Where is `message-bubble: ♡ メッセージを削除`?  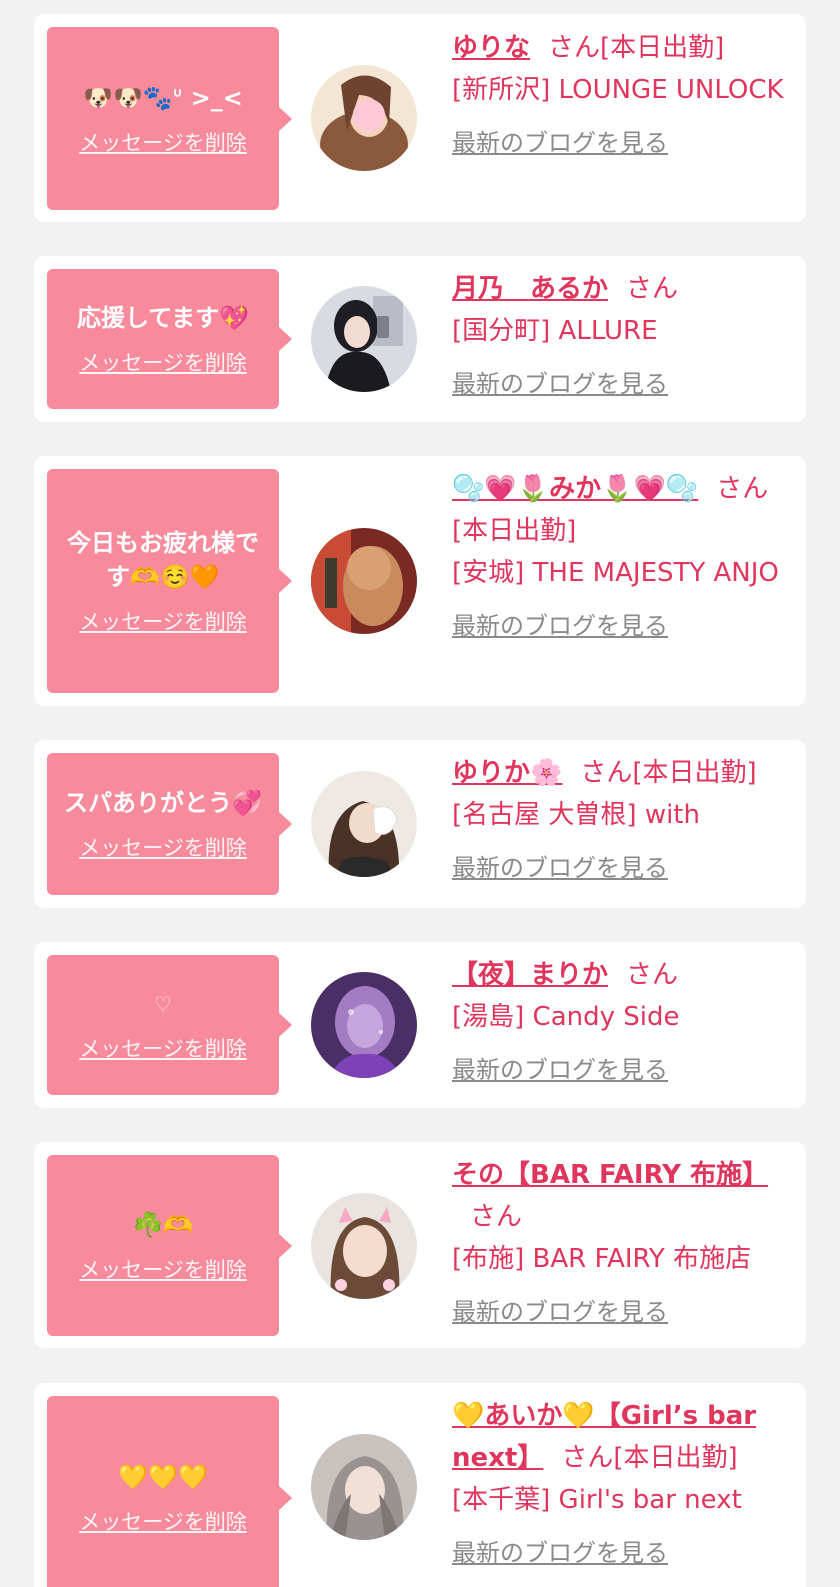
message-bubble: ♡ メッセージを削除 is located at coordinates (169, 1025).